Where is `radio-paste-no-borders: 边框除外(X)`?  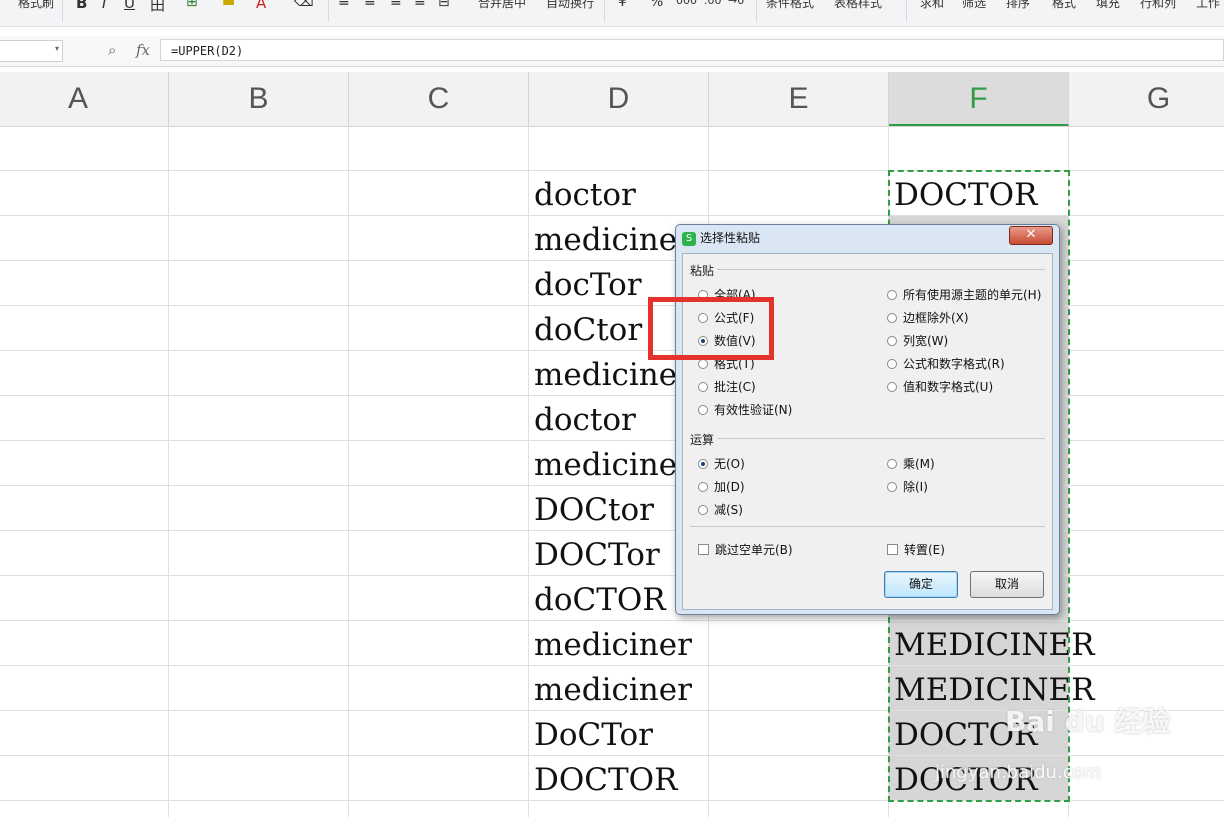 radio-paste-no-borders: 边框除外(X) is located at coordinates (928, 318).